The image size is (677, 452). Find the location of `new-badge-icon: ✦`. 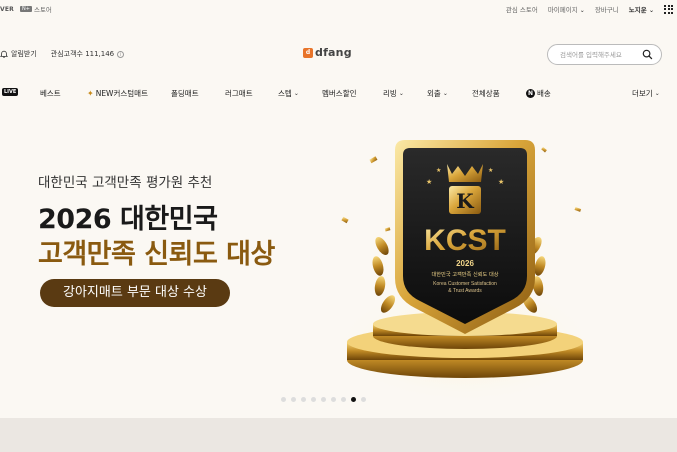

new-badge-icon: ✦ is located at coordinates (90, 93).